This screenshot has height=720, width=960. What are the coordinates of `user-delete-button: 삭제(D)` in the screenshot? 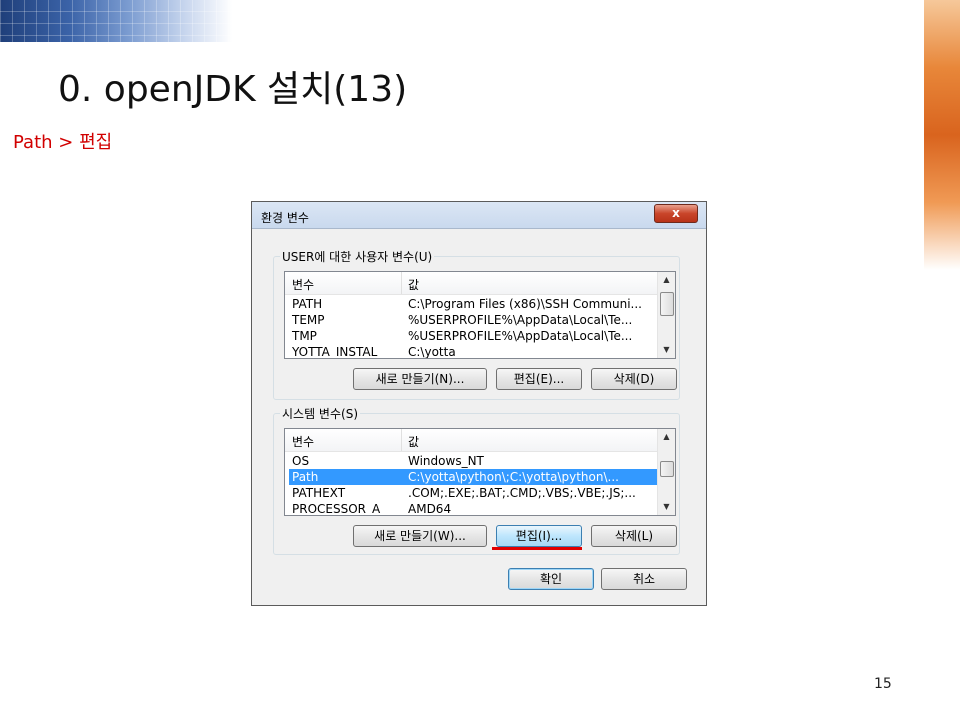 It's located at (634, 379).